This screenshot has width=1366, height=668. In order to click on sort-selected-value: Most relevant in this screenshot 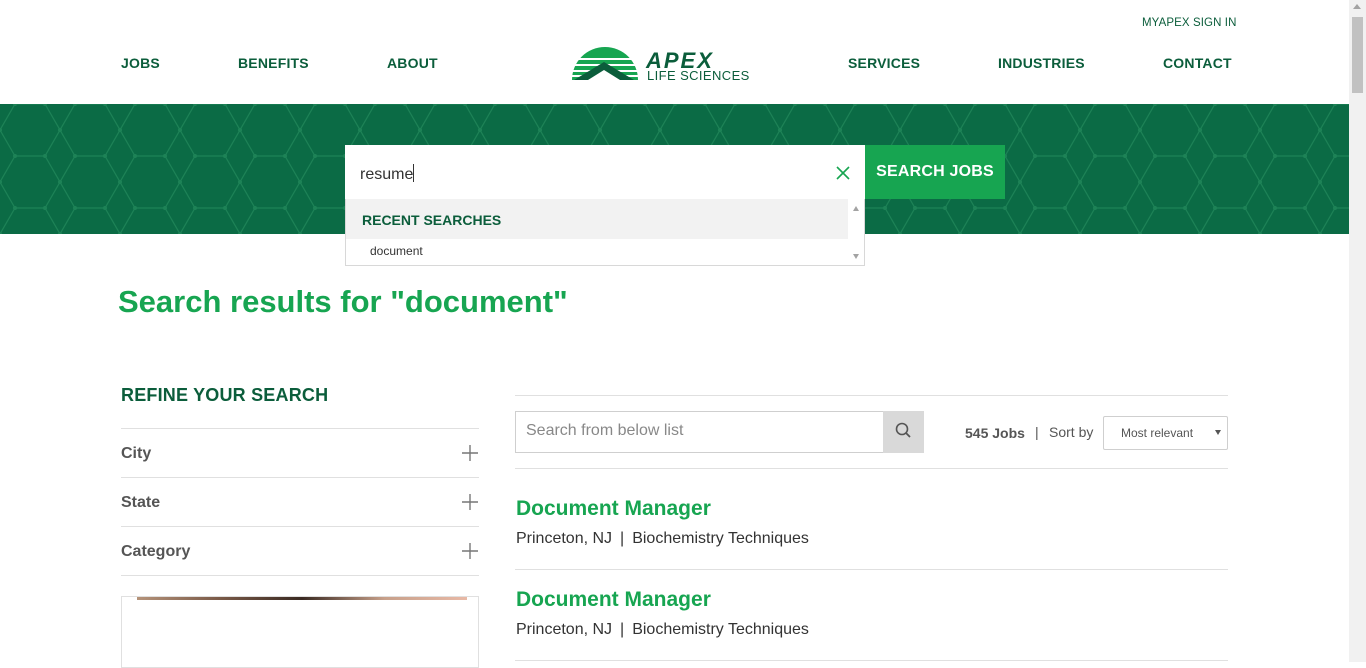, I will do `click(1157, 433)`.